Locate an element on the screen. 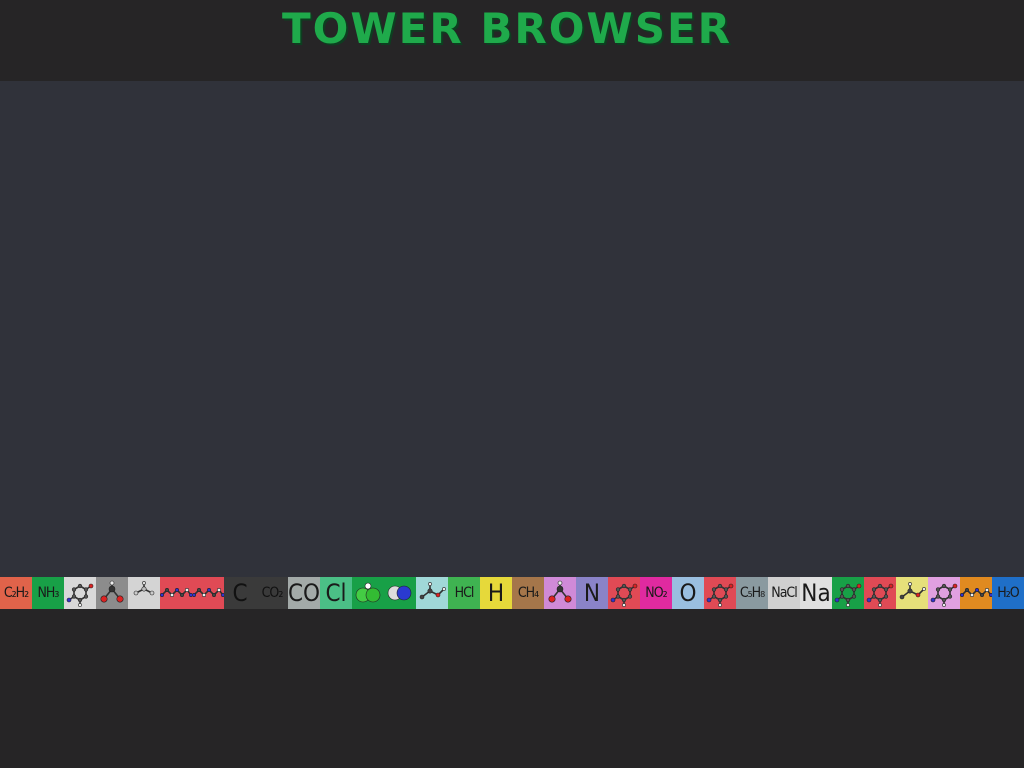 This screenshot has width=1024, height=768. tile-label: C₅H₈ is located at coordinates (752, 593).